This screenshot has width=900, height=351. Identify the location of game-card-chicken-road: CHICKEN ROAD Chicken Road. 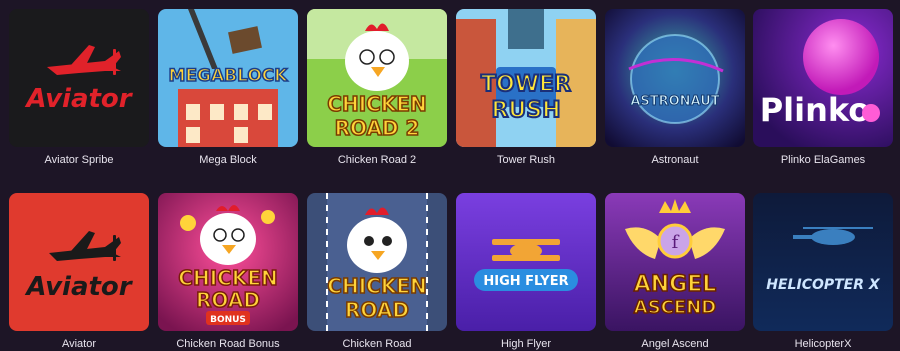
(377, 272).